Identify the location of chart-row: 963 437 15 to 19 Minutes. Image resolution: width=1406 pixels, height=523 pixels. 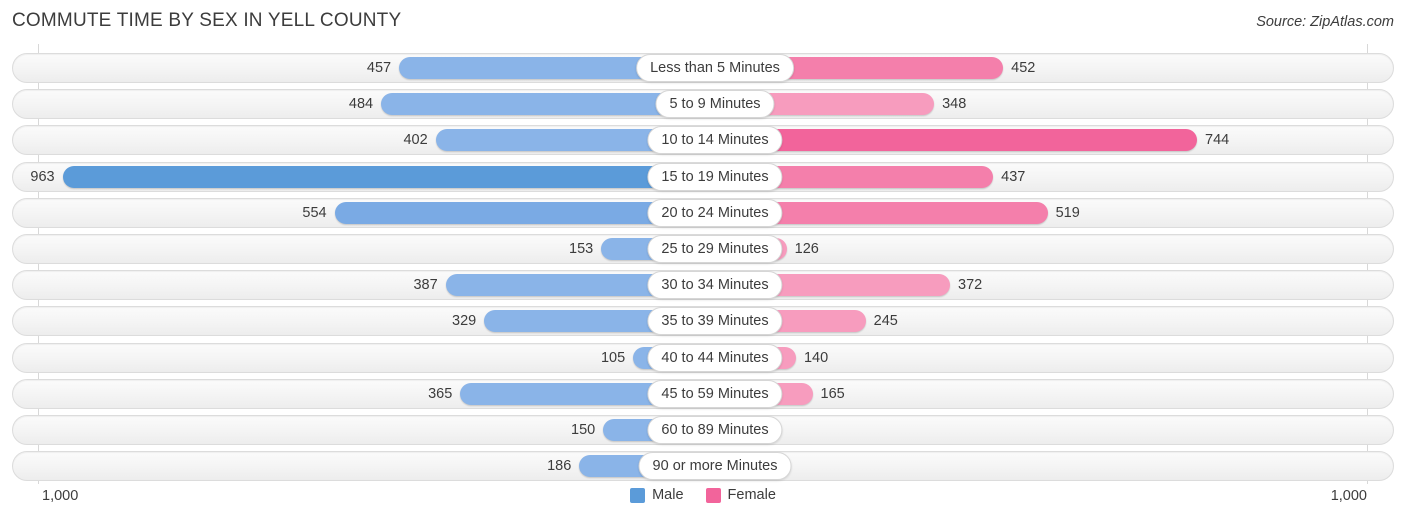
(703, 177).